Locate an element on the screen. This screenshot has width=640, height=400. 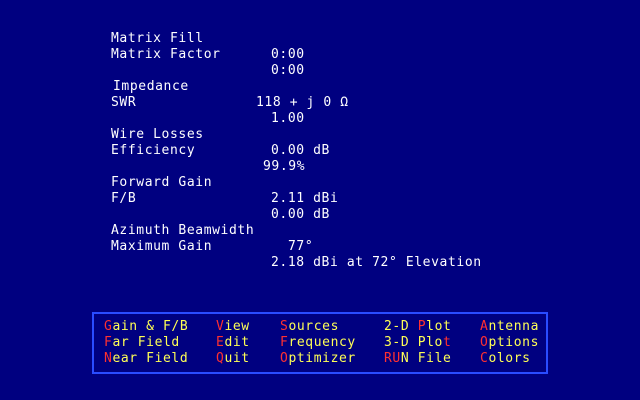
menu-label: ain & F/B is located at coordinates (150, 326).